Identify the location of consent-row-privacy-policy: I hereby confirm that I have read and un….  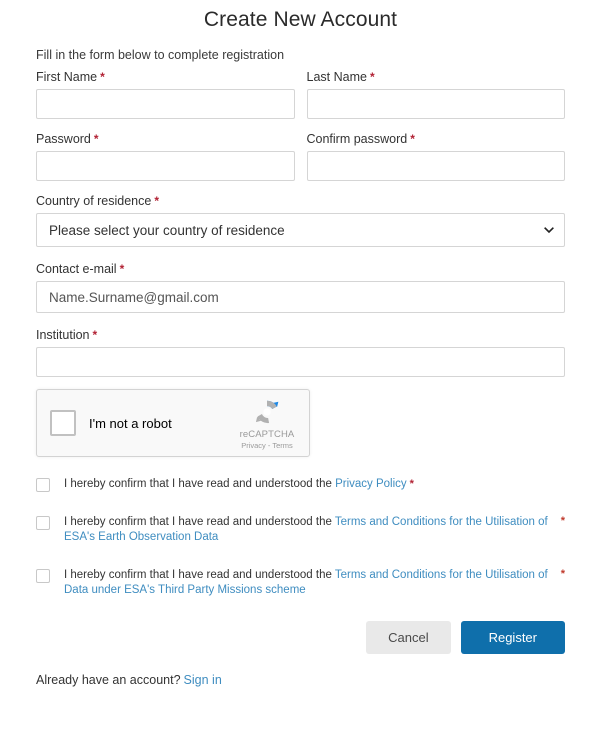
(300, 484).